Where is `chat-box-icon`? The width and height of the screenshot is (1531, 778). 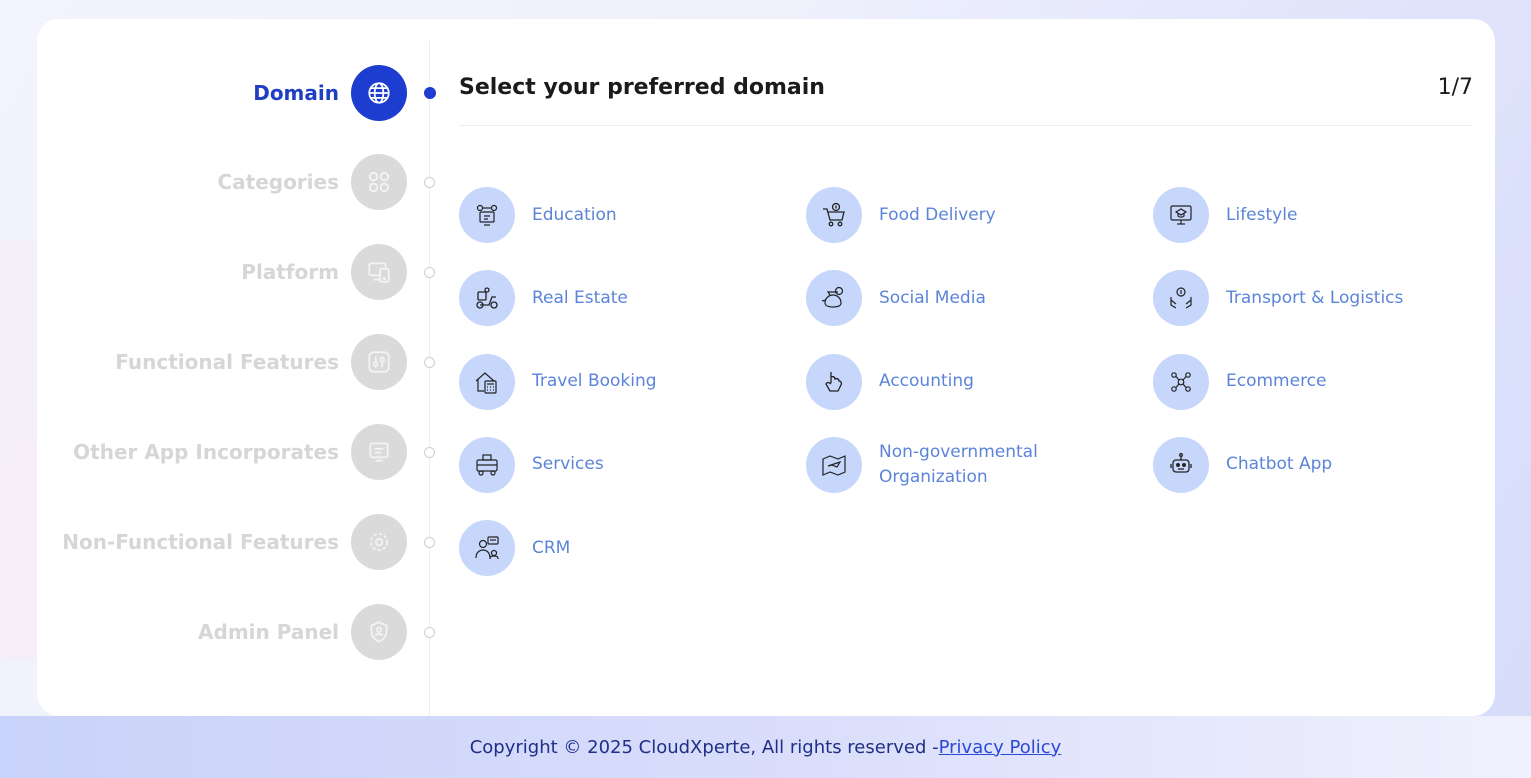 chat-box-icon is located at coordinates (379, 452).